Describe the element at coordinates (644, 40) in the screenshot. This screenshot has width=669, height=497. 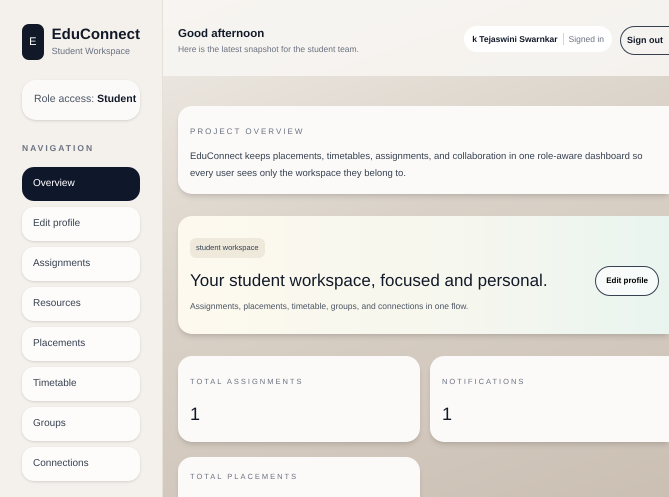
I see `sign-out-button: Sign out` at that location.